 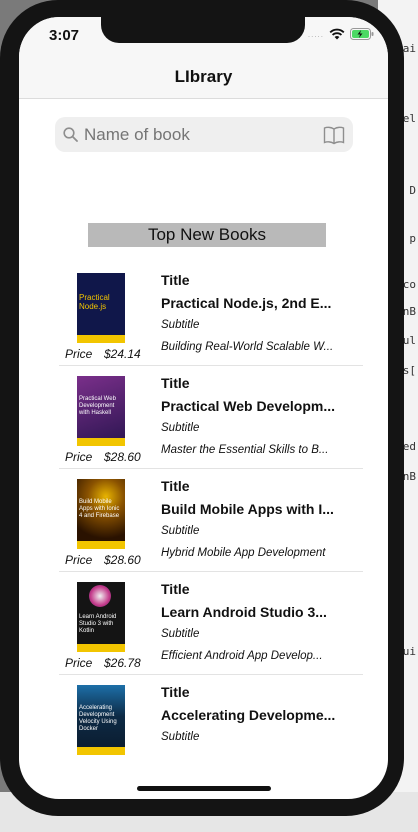 What do you see at coordinates (362, 34) in the screenshot?
I see `battery-charging-icon` at bounding box center [362, 34].